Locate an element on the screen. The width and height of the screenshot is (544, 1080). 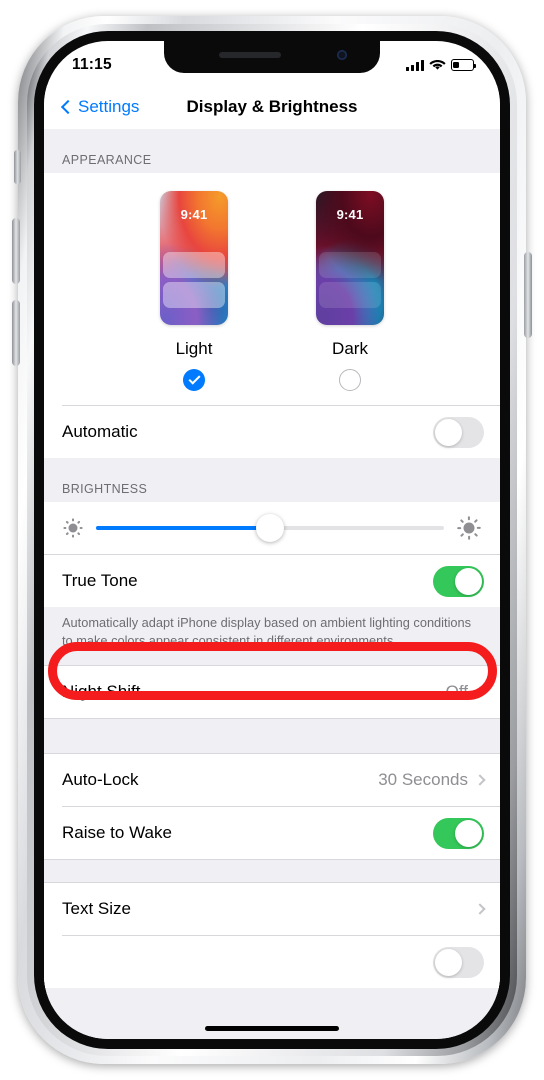
text-size-value-group is located at coordinates (480, 909).